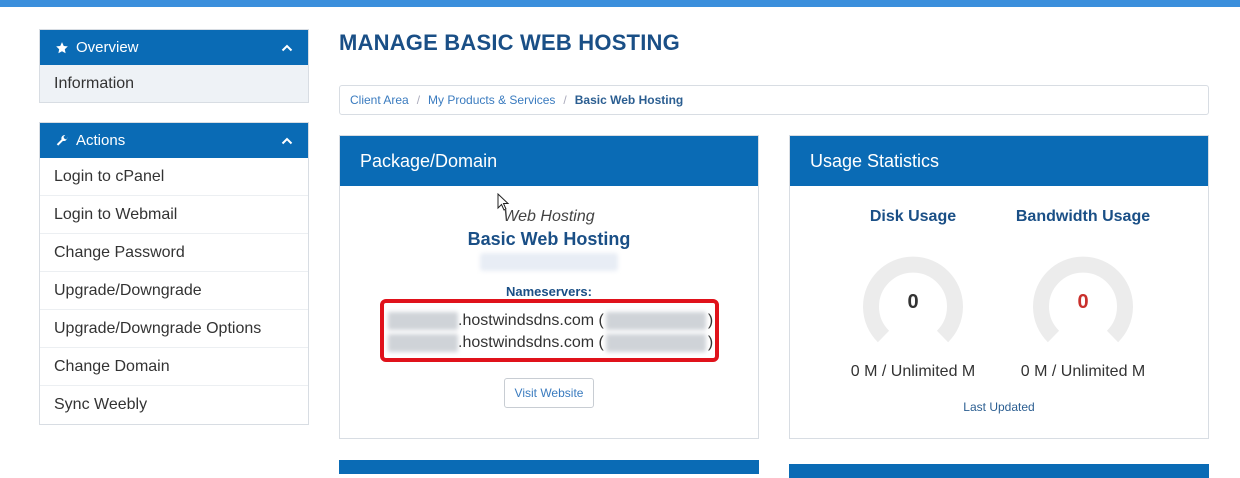 This screenshot has width=1240, height=478. What do you see at coordinates (999, 161) in the screenshot?
I see `usage-statistics-header: Usage Statistics` at bounding box center [999, 161].